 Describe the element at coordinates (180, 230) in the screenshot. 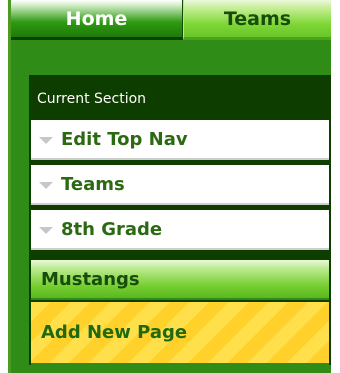

I see `section-item-8th-grade: 8th Grade` at that location.